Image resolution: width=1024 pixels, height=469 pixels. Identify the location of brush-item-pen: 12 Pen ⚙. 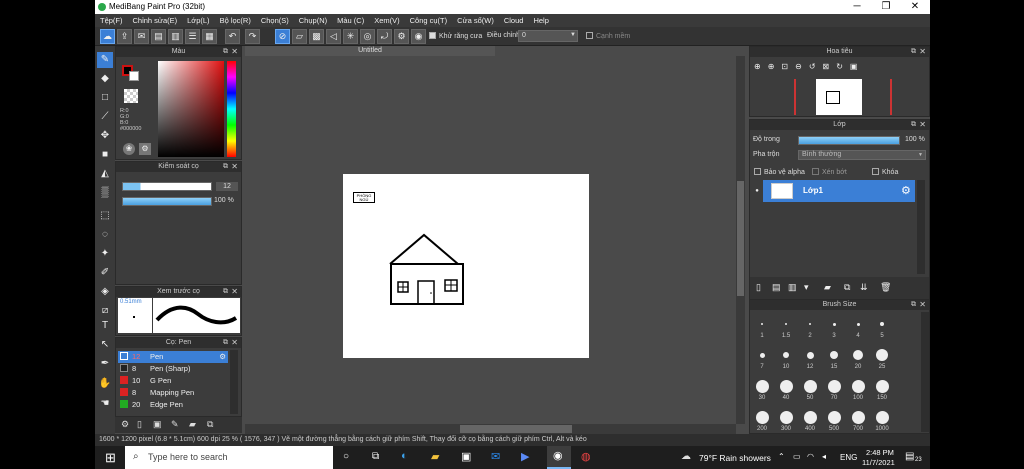
(173, 357).